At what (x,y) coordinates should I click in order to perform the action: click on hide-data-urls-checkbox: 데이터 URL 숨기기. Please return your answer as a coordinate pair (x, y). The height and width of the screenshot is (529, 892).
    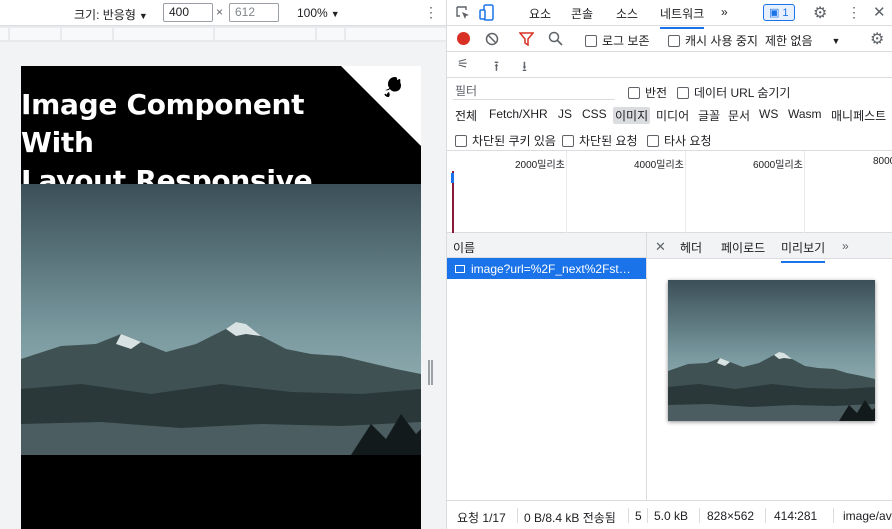
    Looking at the image, I should click on (733, 92).